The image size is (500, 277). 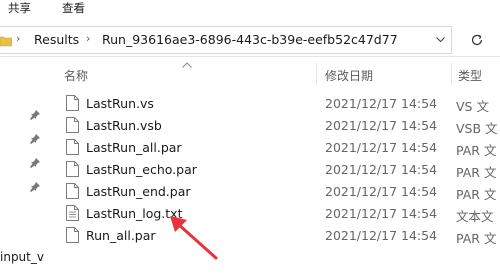 What do you see at coordinates (279, 148) in the screenshot?
I see `file-row: LastRun_all.par 2021/12/17 14:54 PAR 文` at bounding box center [279, 148].